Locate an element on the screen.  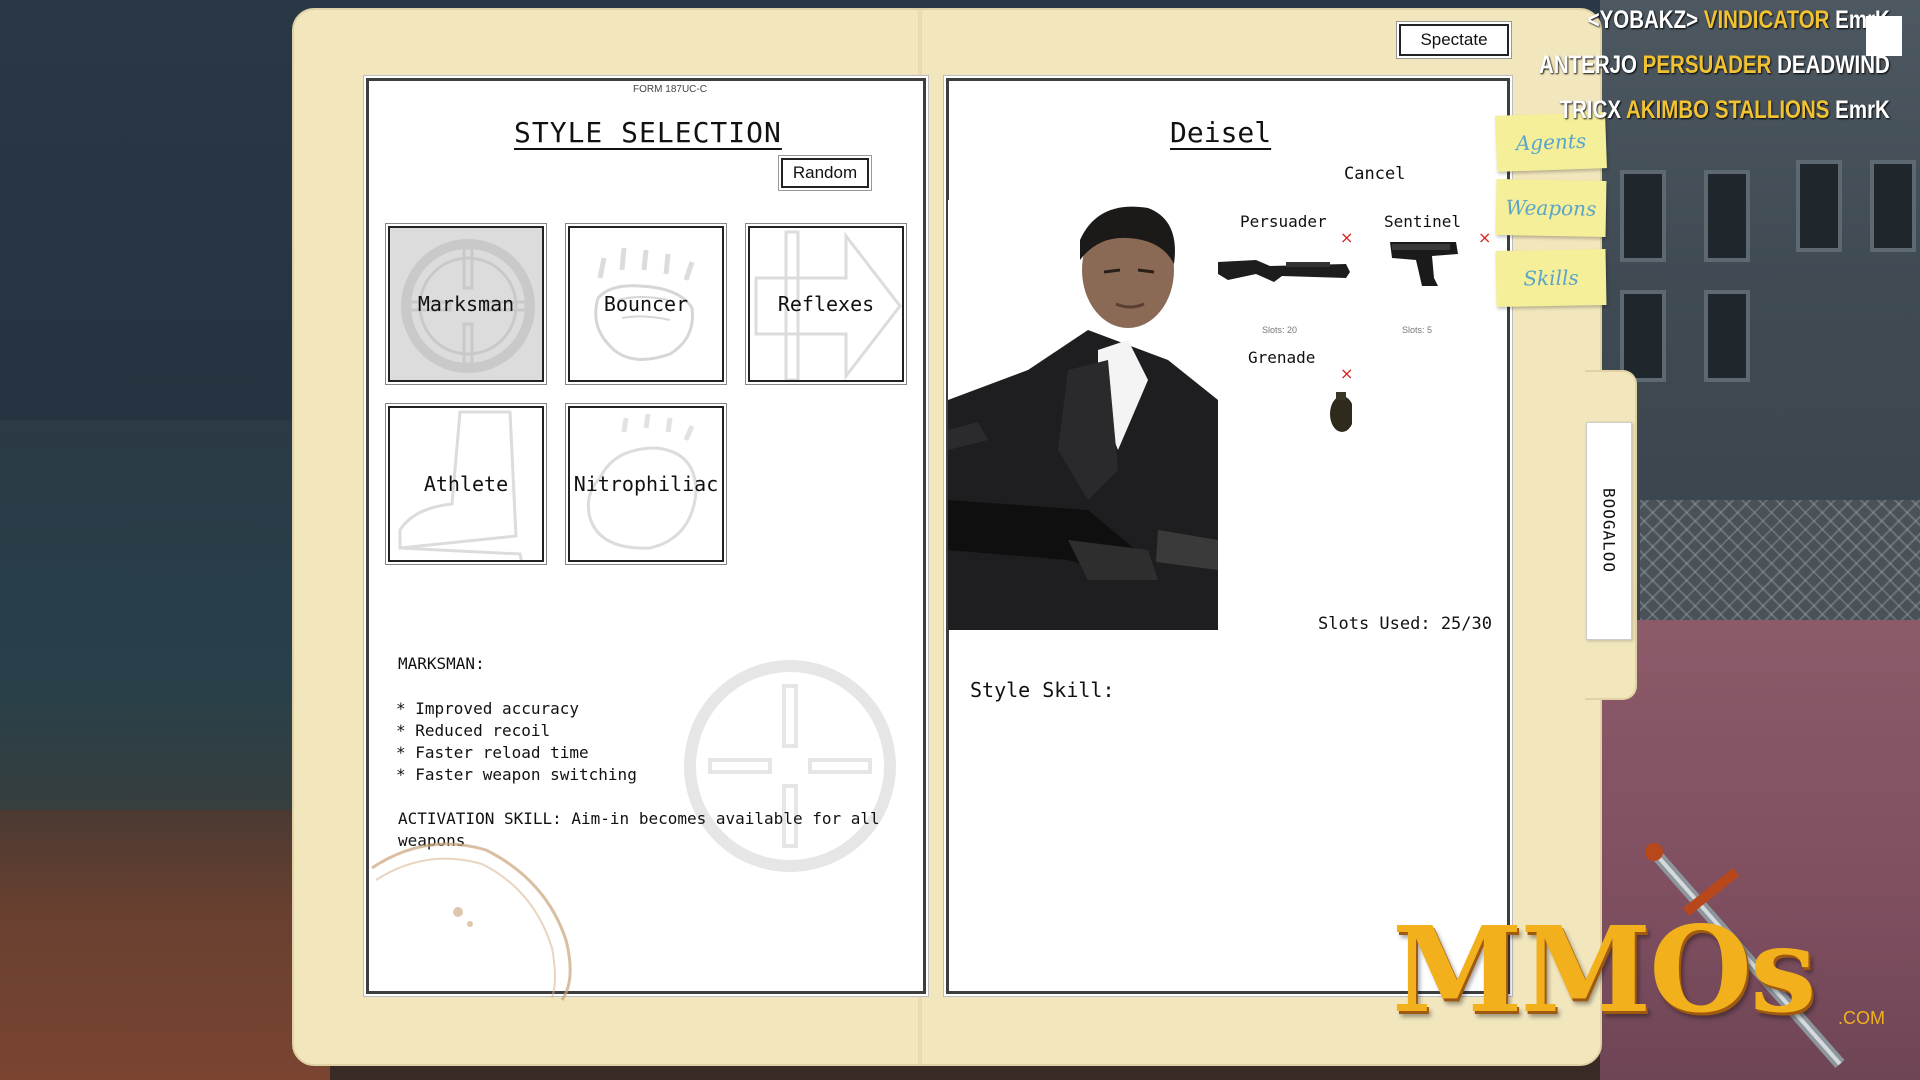
window-corner-box is located at coordinates (1884, 36).